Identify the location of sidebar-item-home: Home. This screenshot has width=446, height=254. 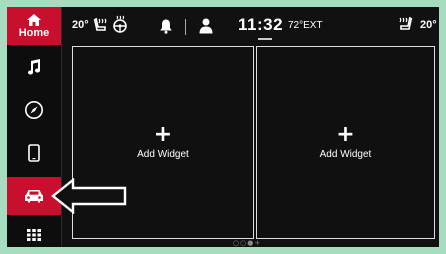
(34, 26).